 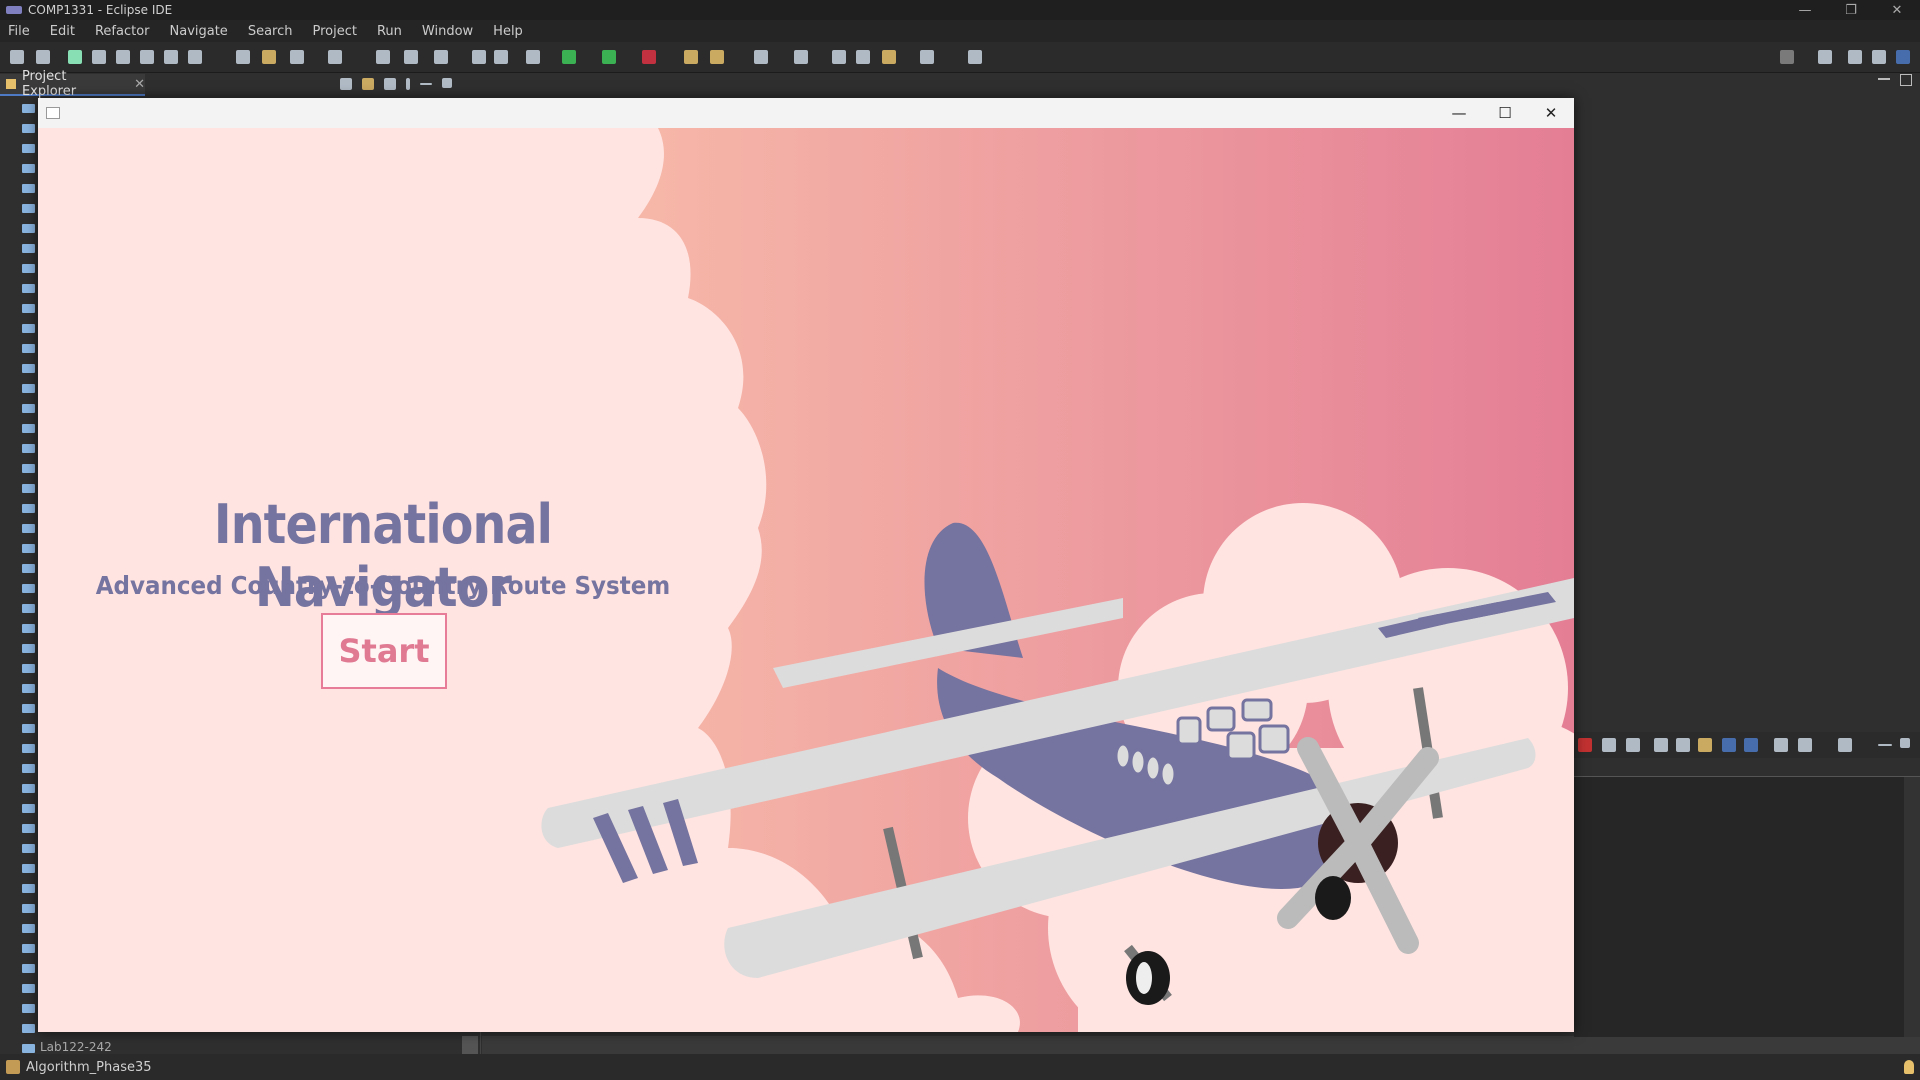 I want to click on debug-icon, so click(x=533, y=57).